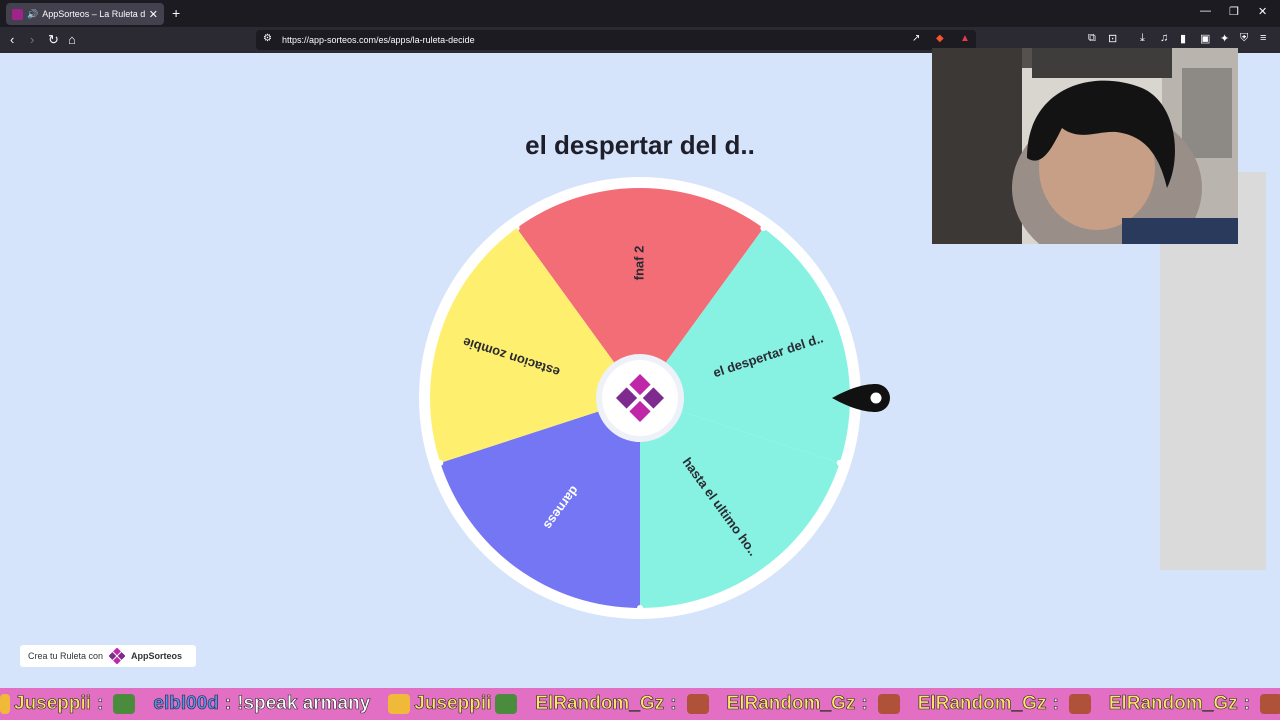 The height and width of the screenshot is (720, 1280). I want to click on wheel-pointer, so click(862, 398).